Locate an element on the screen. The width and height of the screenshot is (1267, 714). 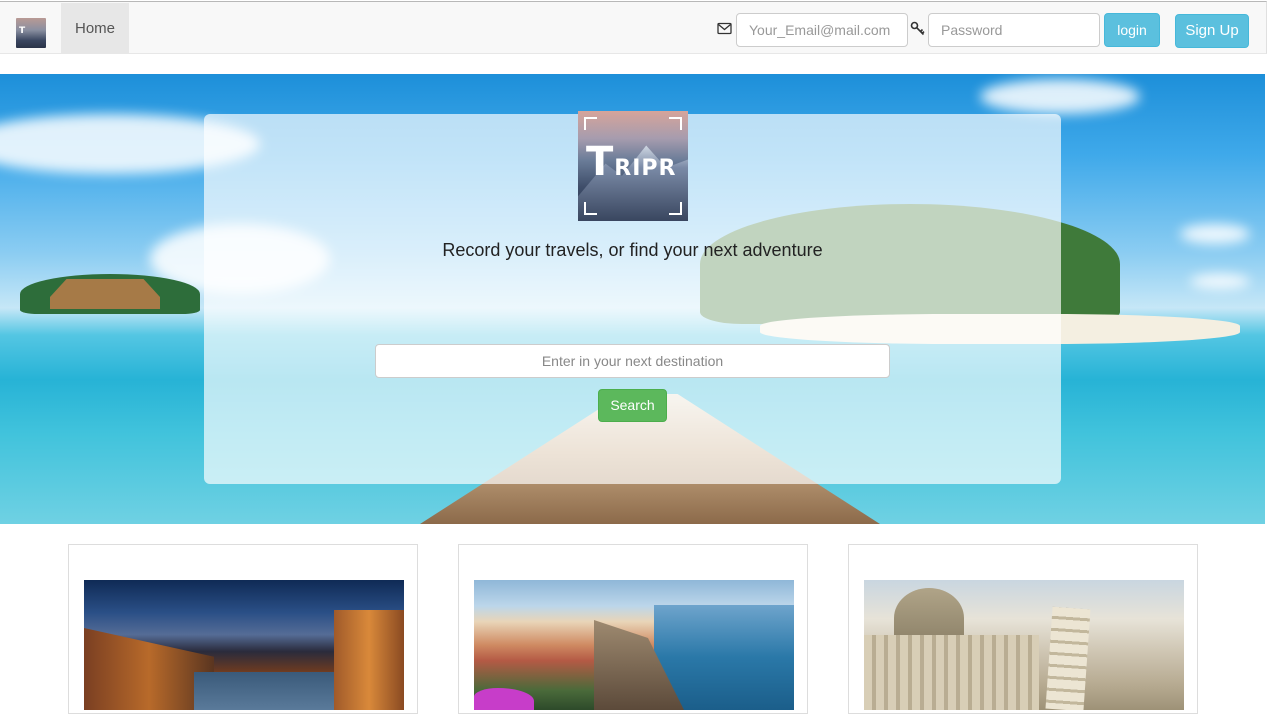
envelope-icon is located at coordinates (724, 28).